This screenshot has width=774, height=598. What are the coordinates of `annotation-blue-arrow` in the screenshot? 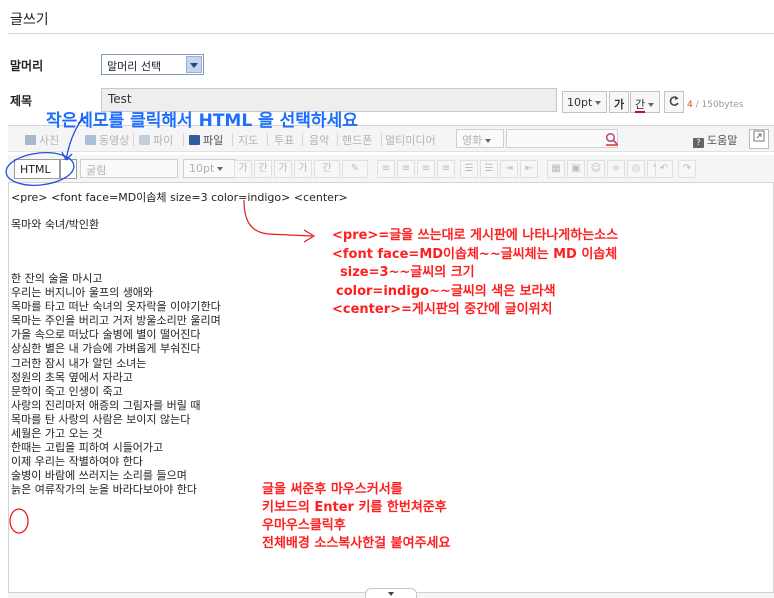 It's located at (76, 138).